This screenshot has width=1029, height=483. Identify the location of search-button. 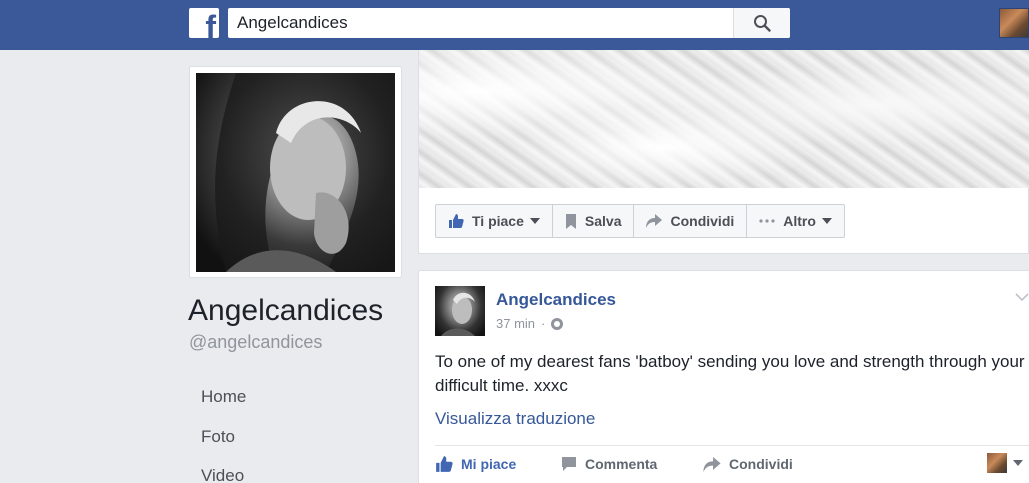
(761, 23).